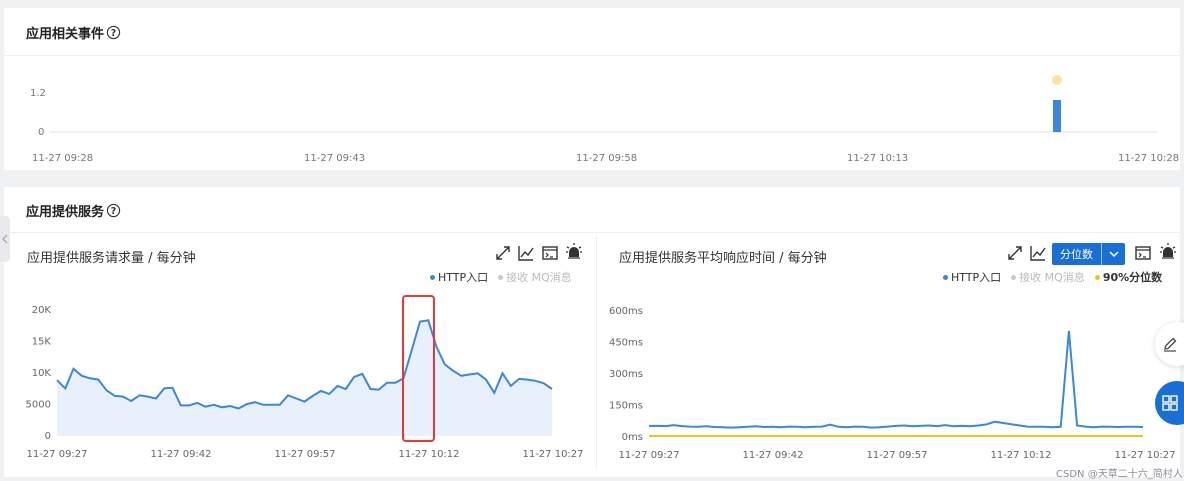 The image size is (1184, 481). Describe the element at coordinates (592, 55) in the screenshot. I see `events-divider` at that location.